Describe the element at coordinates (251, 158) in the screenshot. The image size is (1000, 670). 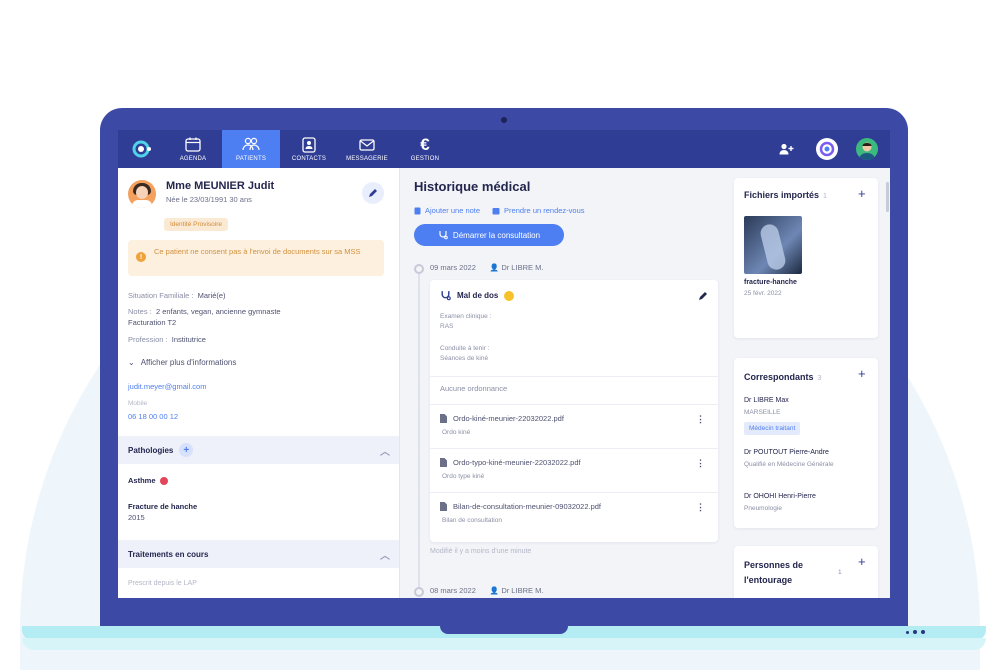
I see `nav-label: PATIENTS` at that location.